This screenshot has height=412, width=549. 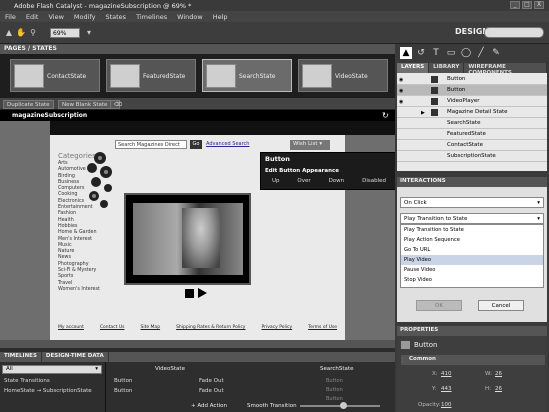 I want to click on new-blank-state-button: New Blank State, so click(x=85, y=104).